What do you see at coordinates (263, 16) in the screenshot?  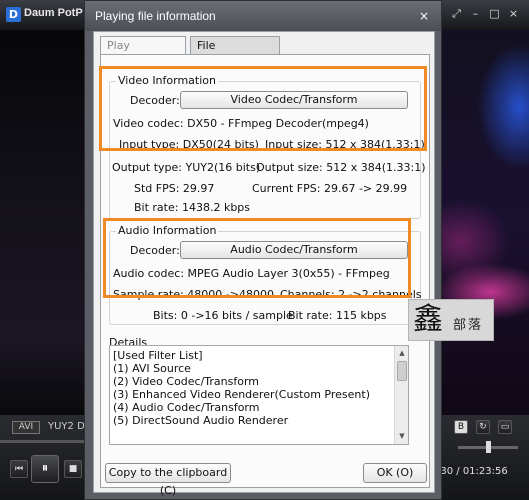 I see `dialog-titlebar: Playing file information ×` at bounding box center [263, 16].